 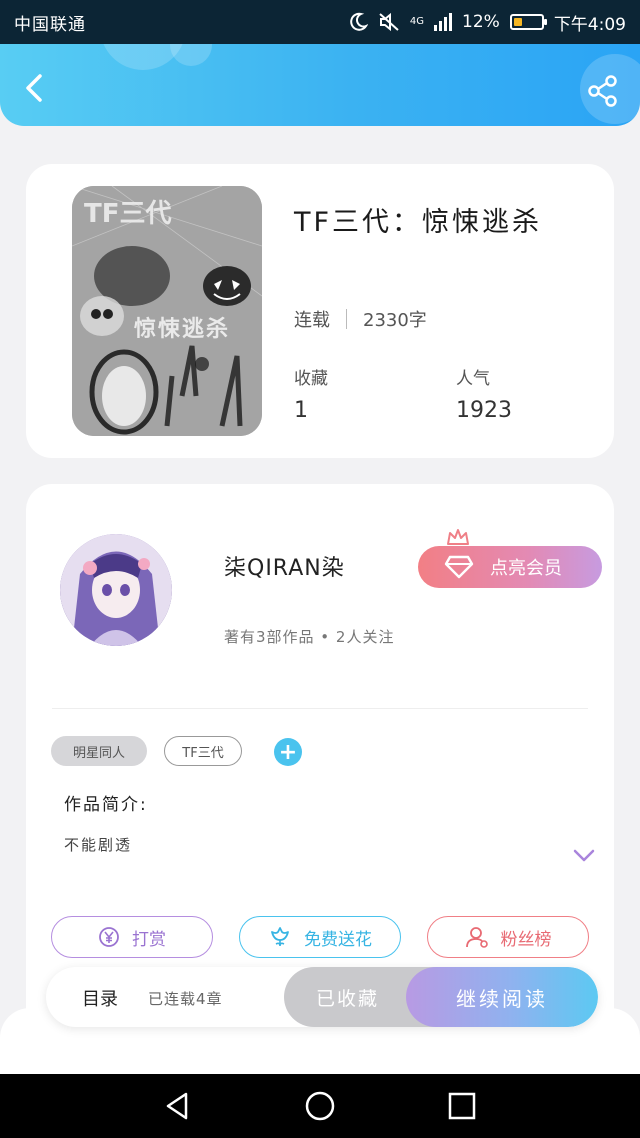 I want to click on add-tag-button: +, so click(x=288, y=752).